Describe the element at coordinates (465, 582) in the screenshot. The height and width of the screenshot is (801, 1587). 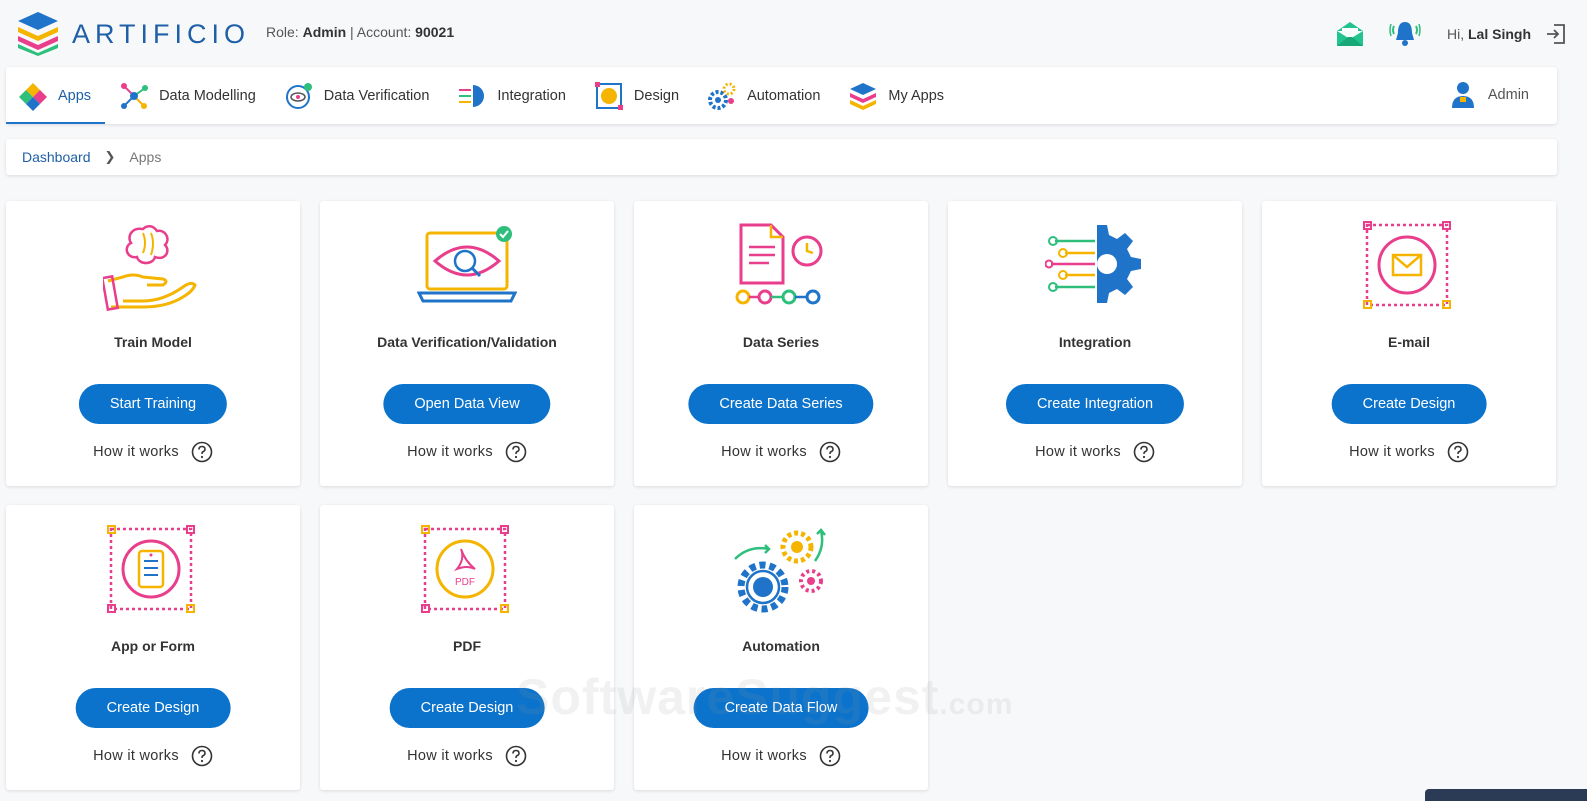
I see `svg-text: PDF` at that location.